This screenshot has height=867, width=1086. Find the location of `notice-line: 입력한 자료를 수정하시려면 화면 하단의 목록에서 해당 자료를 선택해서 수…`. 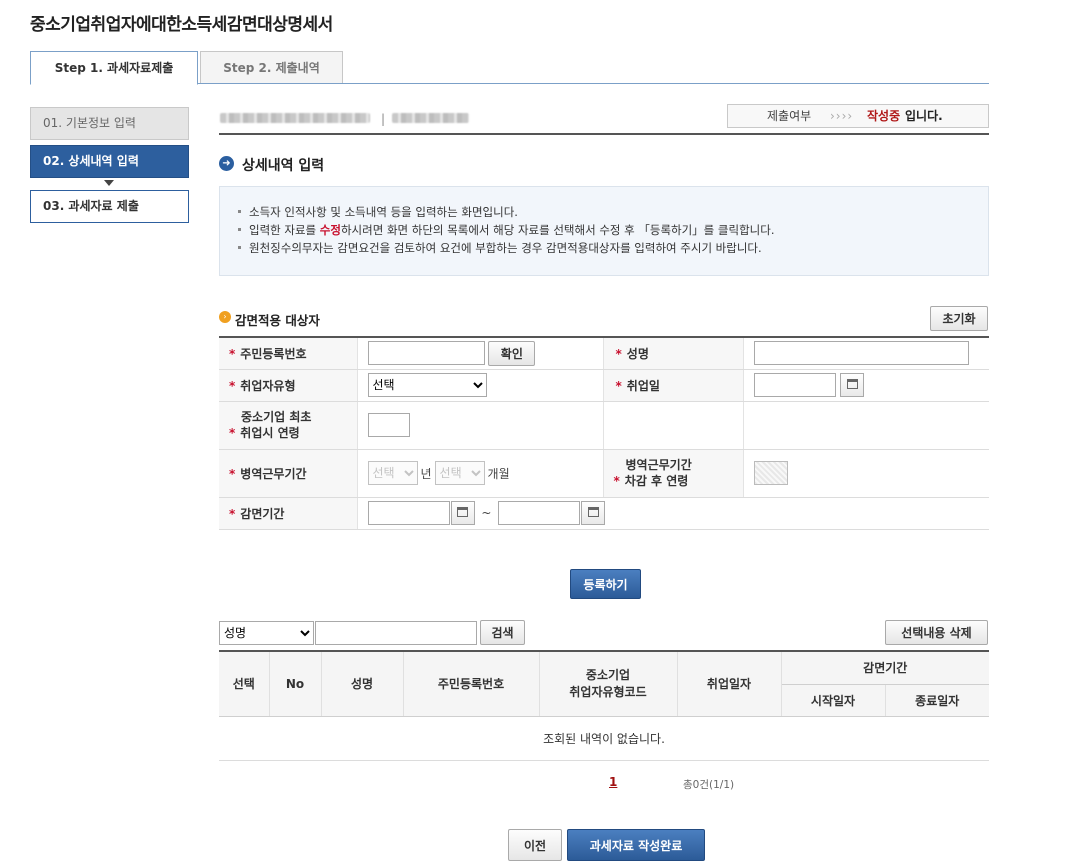

notice-line: 입력한 자료를 수정하시려면 화면 하단의 목록에서 해당 자료를 선택해서 수… is located at coordinates (613, 231).